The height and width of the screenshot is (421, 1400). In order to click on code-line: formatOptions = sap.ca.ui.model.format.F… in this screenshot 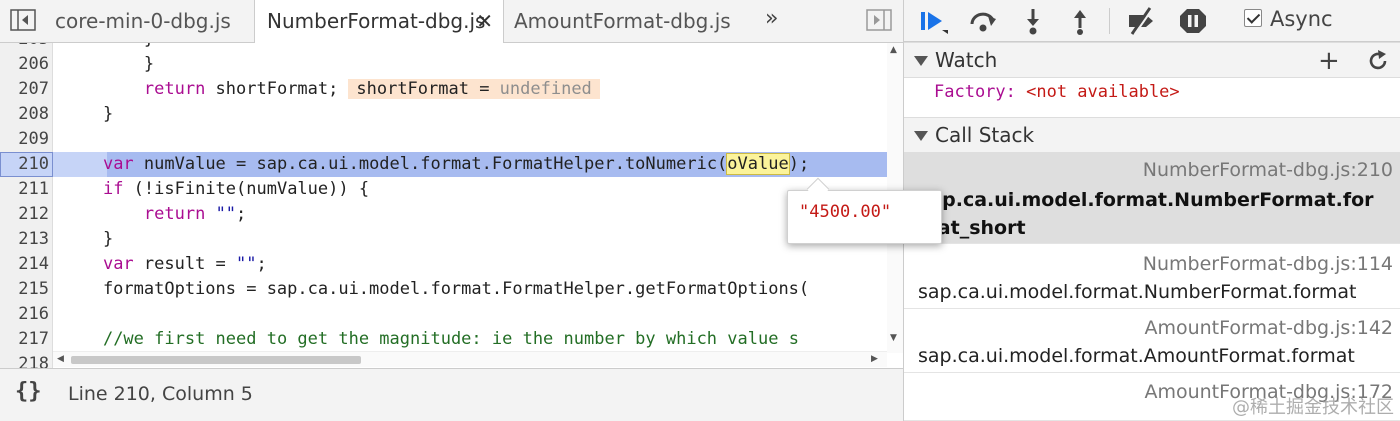, I will do `click(436, 289)`.